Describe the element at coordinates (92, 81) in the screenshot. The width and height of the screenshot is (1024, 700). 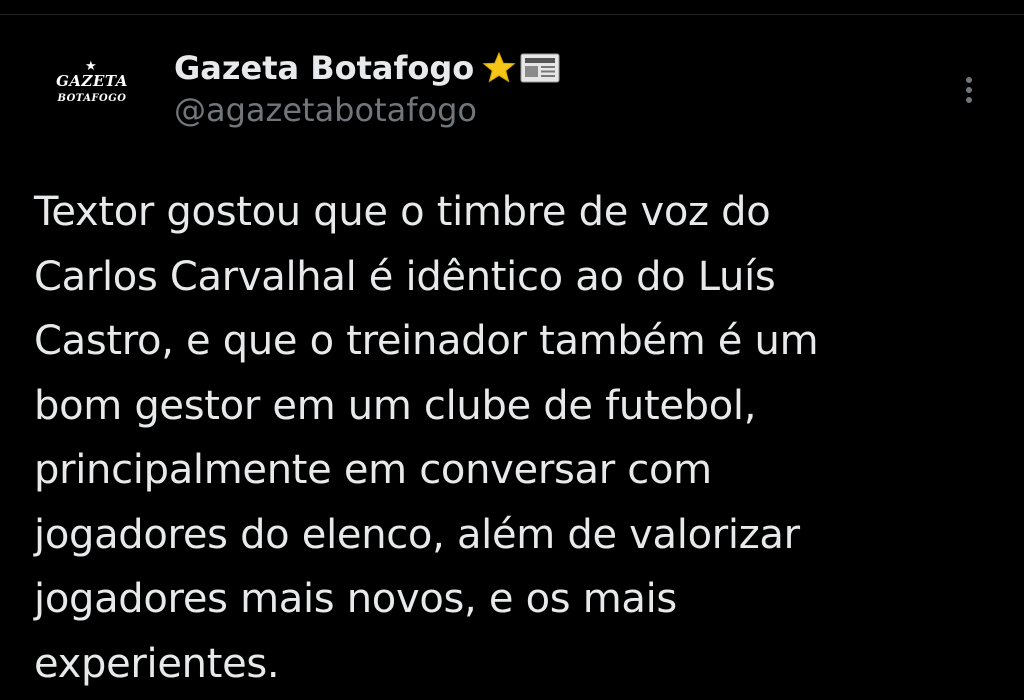
I see `avatar-logo-text-top: GAZETA` at that location.